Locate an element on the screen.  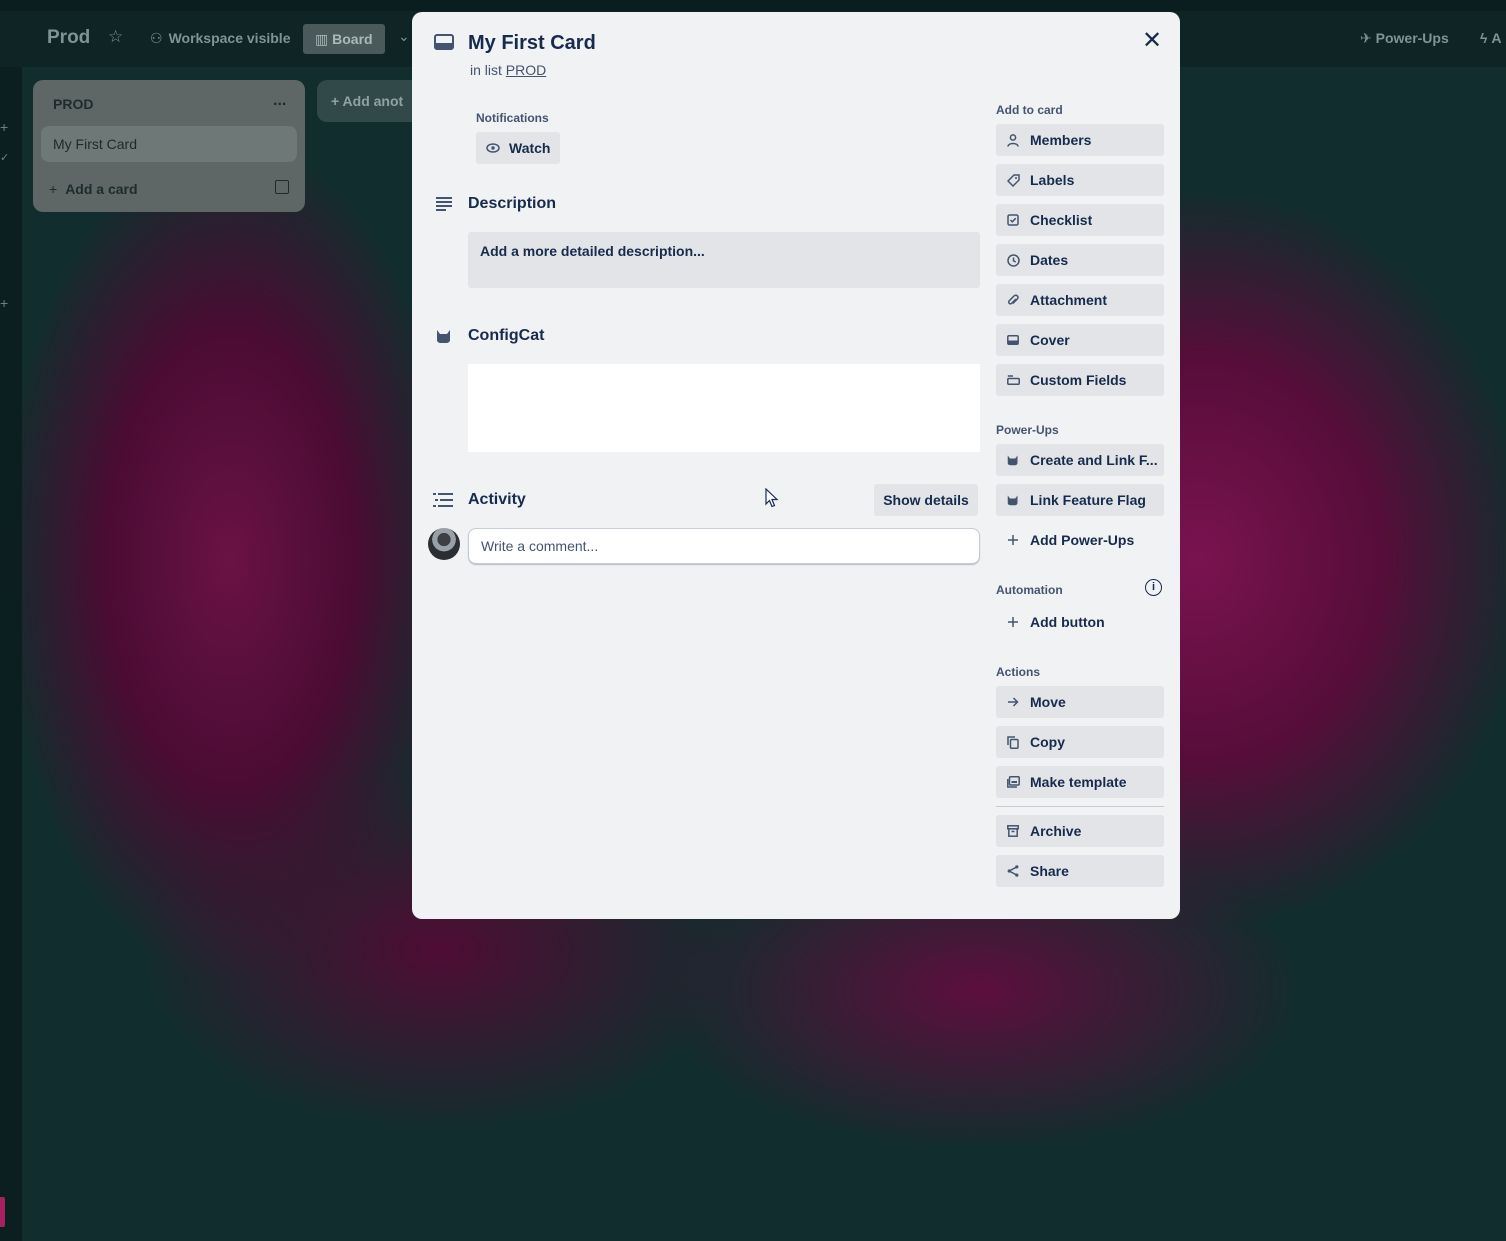
avatar is located at coordinates (444, 544).